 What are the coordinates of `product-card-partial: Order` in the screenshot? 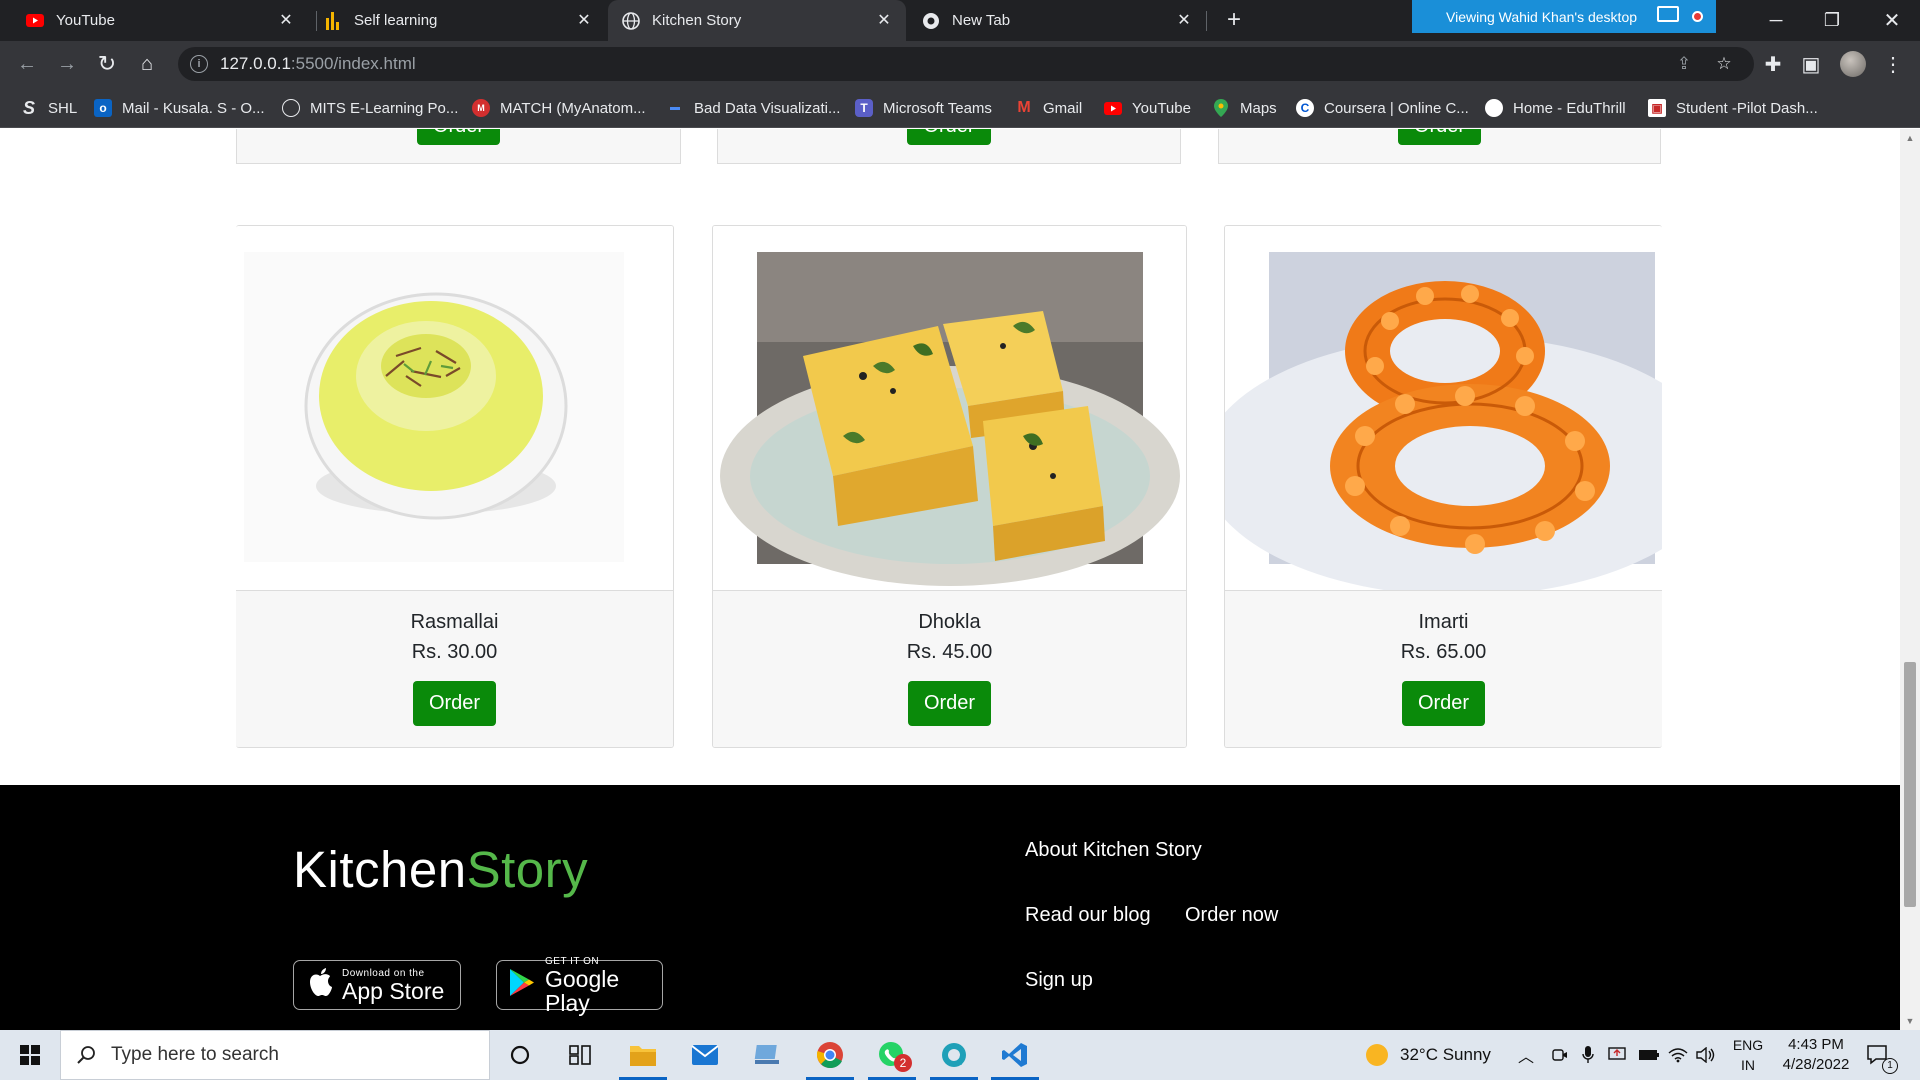 It's located at (1439, 146).